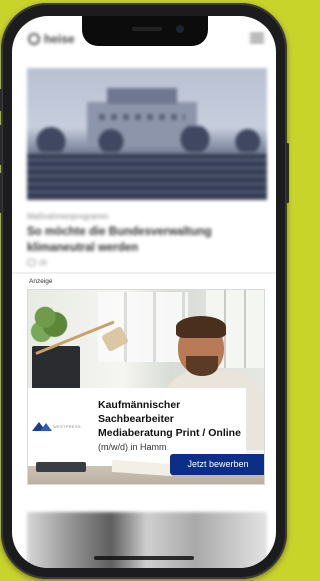  I want to click on advertiser-logo-icon-secondary, so click(46, 426).